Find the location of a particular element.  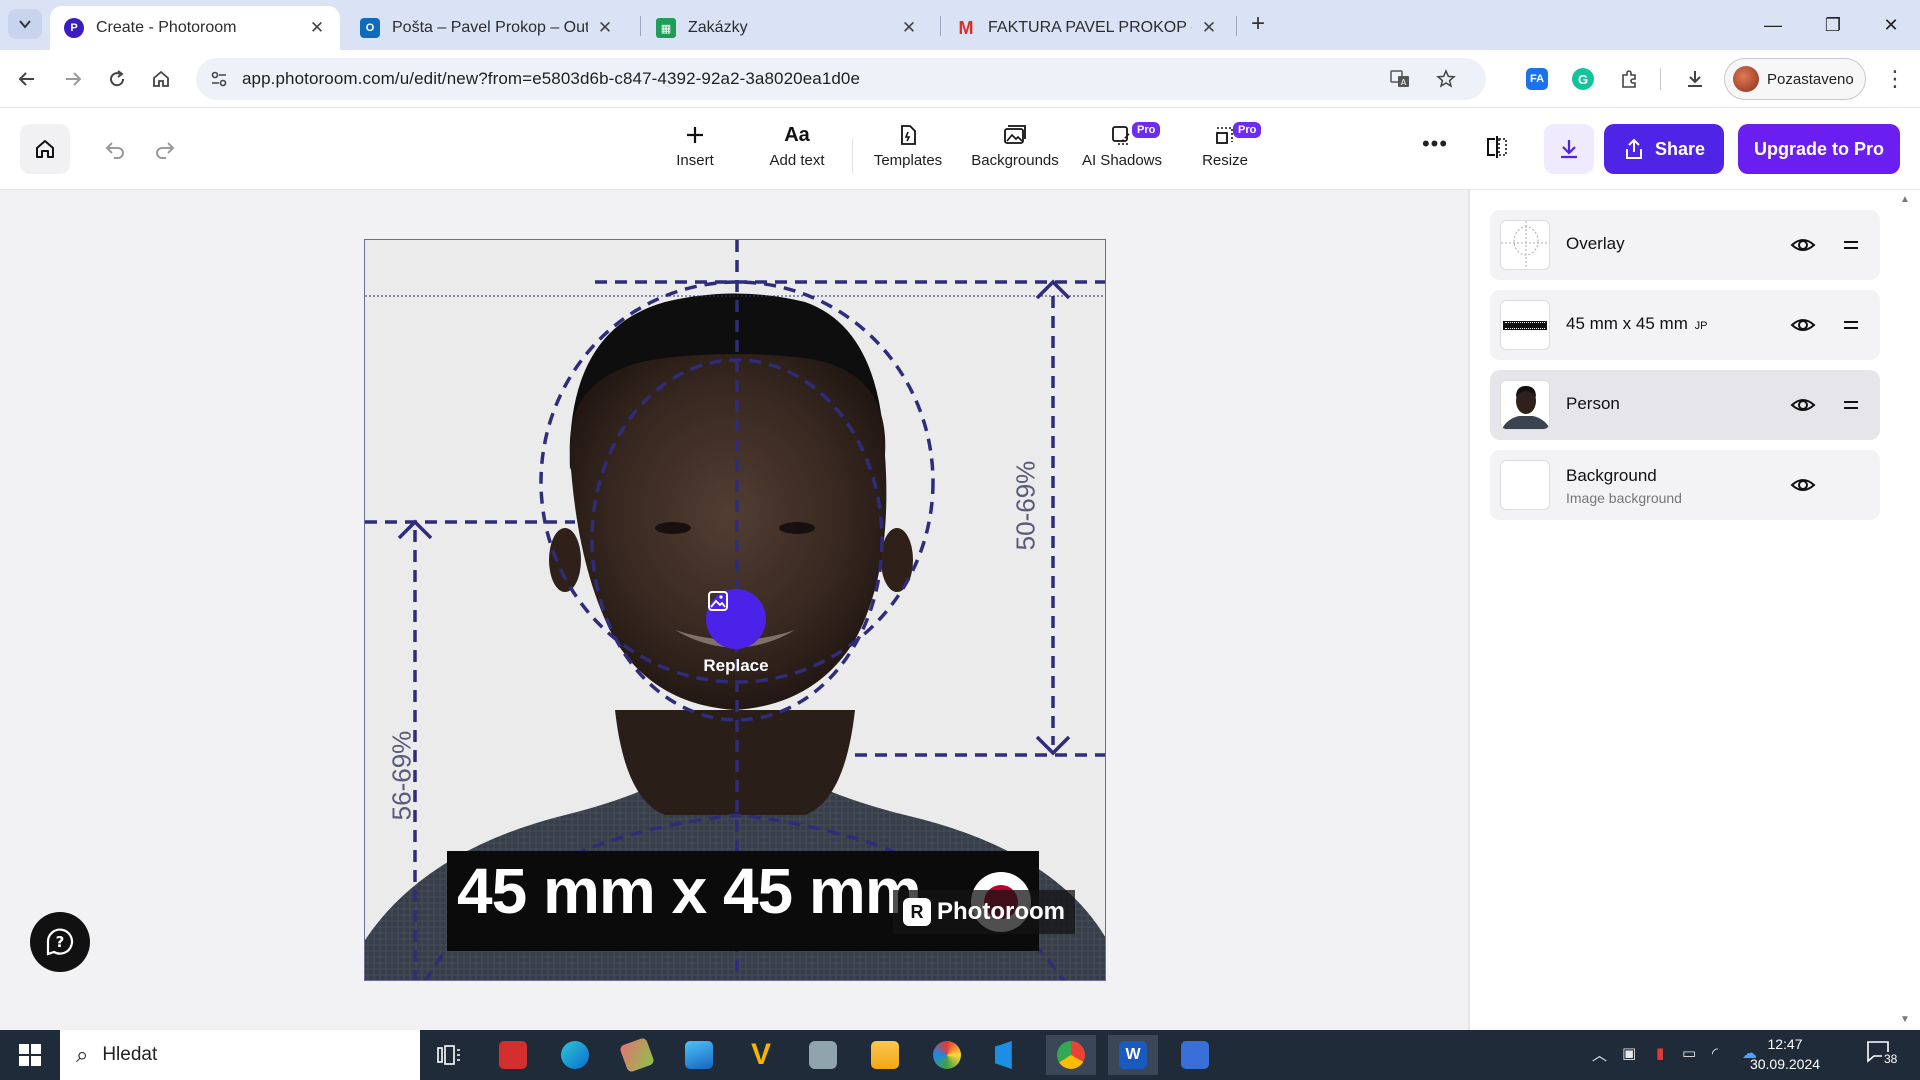

clock: 12:47 30.09.2024 is located at coordinates (1785, 1054).